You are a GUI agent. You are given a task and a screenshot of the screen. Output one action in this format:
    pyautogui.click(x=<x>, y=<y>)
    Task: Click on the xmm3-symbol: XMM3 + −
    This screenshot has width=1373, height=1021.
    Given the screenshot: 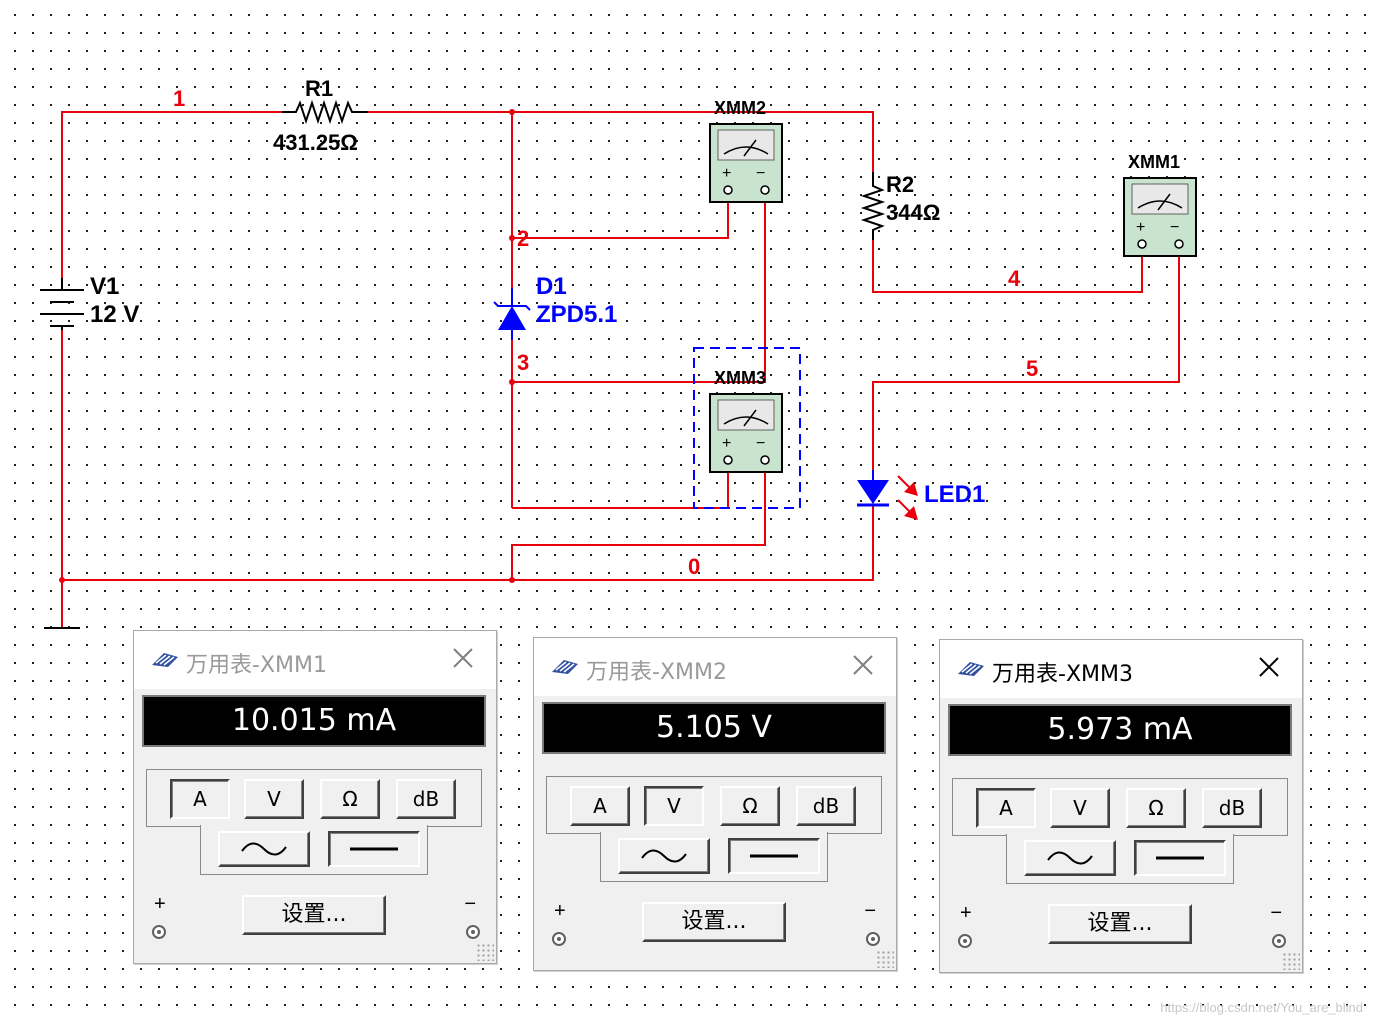 What is the action you would take?
    pyautogui.click(x=747, y=428)
    